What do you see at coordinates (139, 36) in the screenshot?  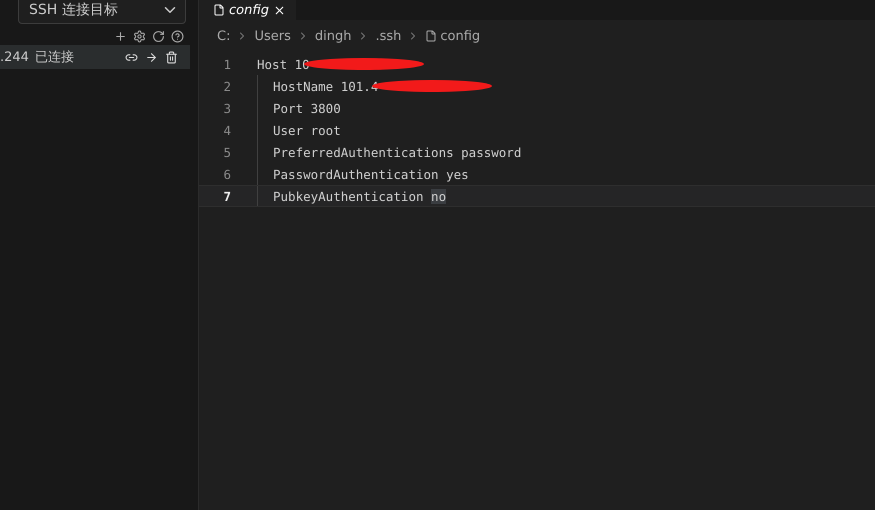 I see `settings-icon` at bounding box center [139, 36].